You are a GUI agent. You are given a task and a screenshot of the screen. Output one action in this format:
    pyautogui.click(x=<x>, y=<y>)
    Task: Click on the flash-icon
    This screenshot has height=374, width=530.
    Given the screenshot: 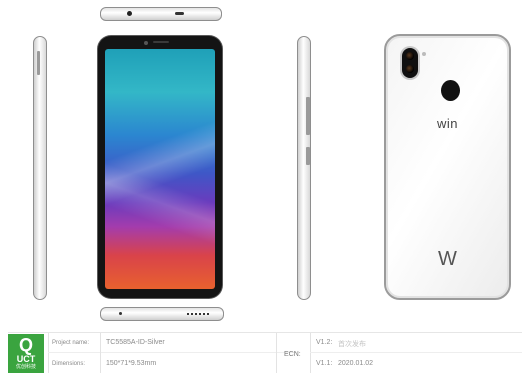 What is the action you would take?
    pyautogui.click(x=424, y=54)
    